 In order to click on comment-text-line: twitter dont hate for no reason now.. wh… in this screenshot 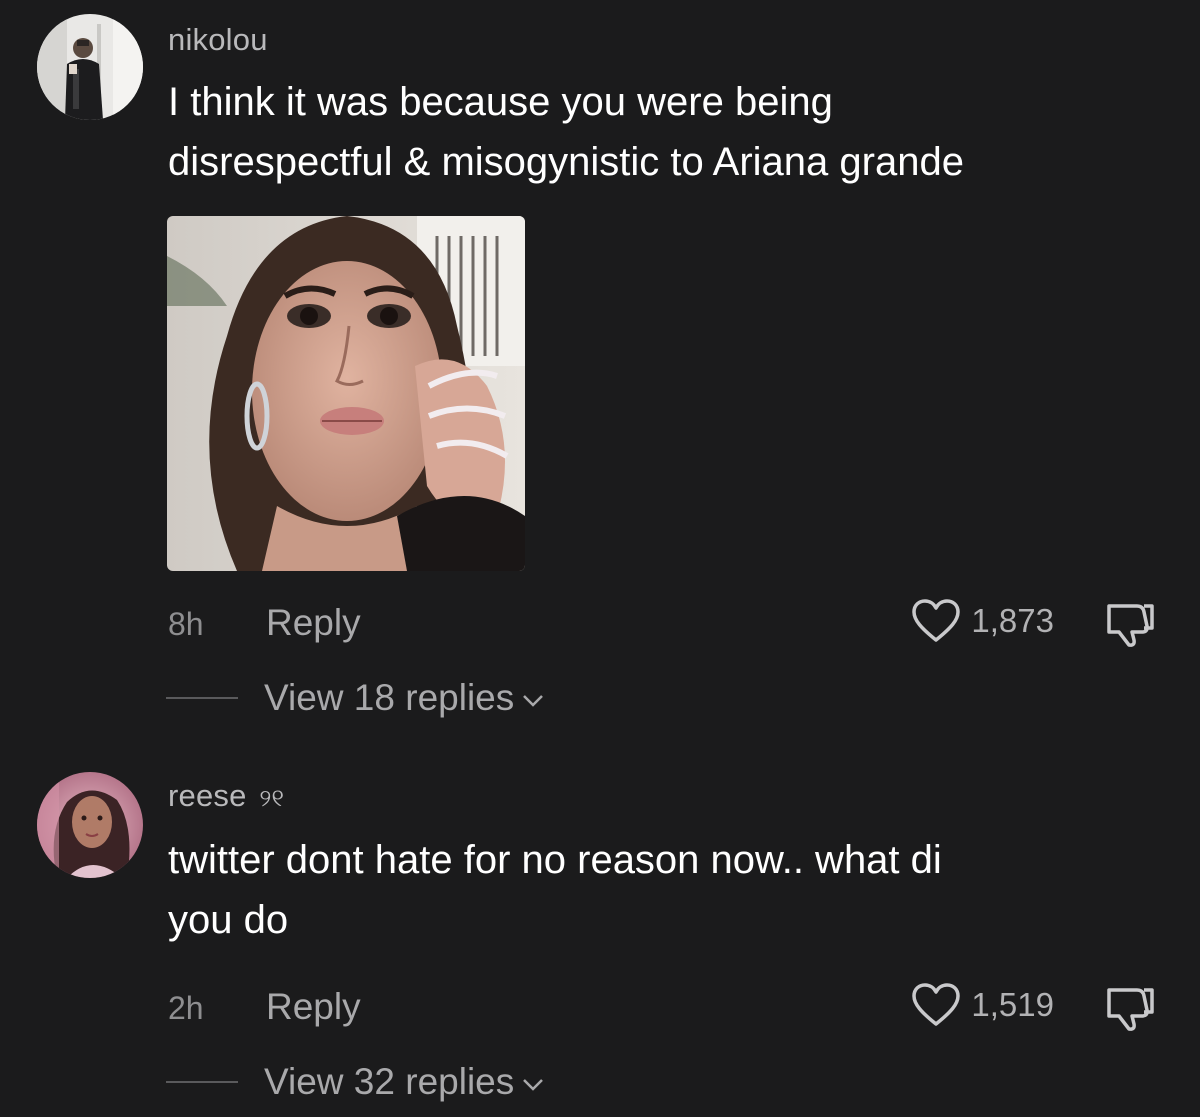, I will do `click(555, 860)`.